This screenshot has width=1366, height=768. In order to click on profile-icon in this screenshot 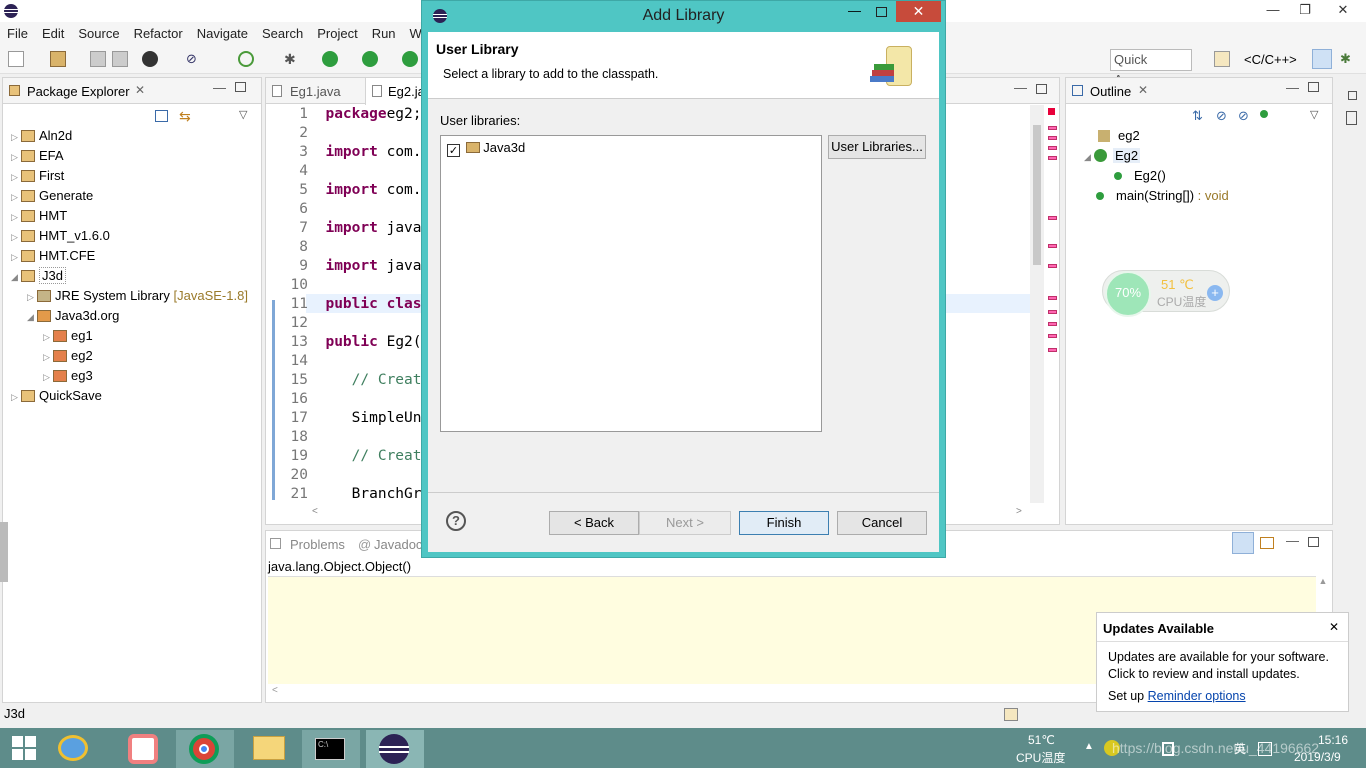, I will do `click(150, 59)`.